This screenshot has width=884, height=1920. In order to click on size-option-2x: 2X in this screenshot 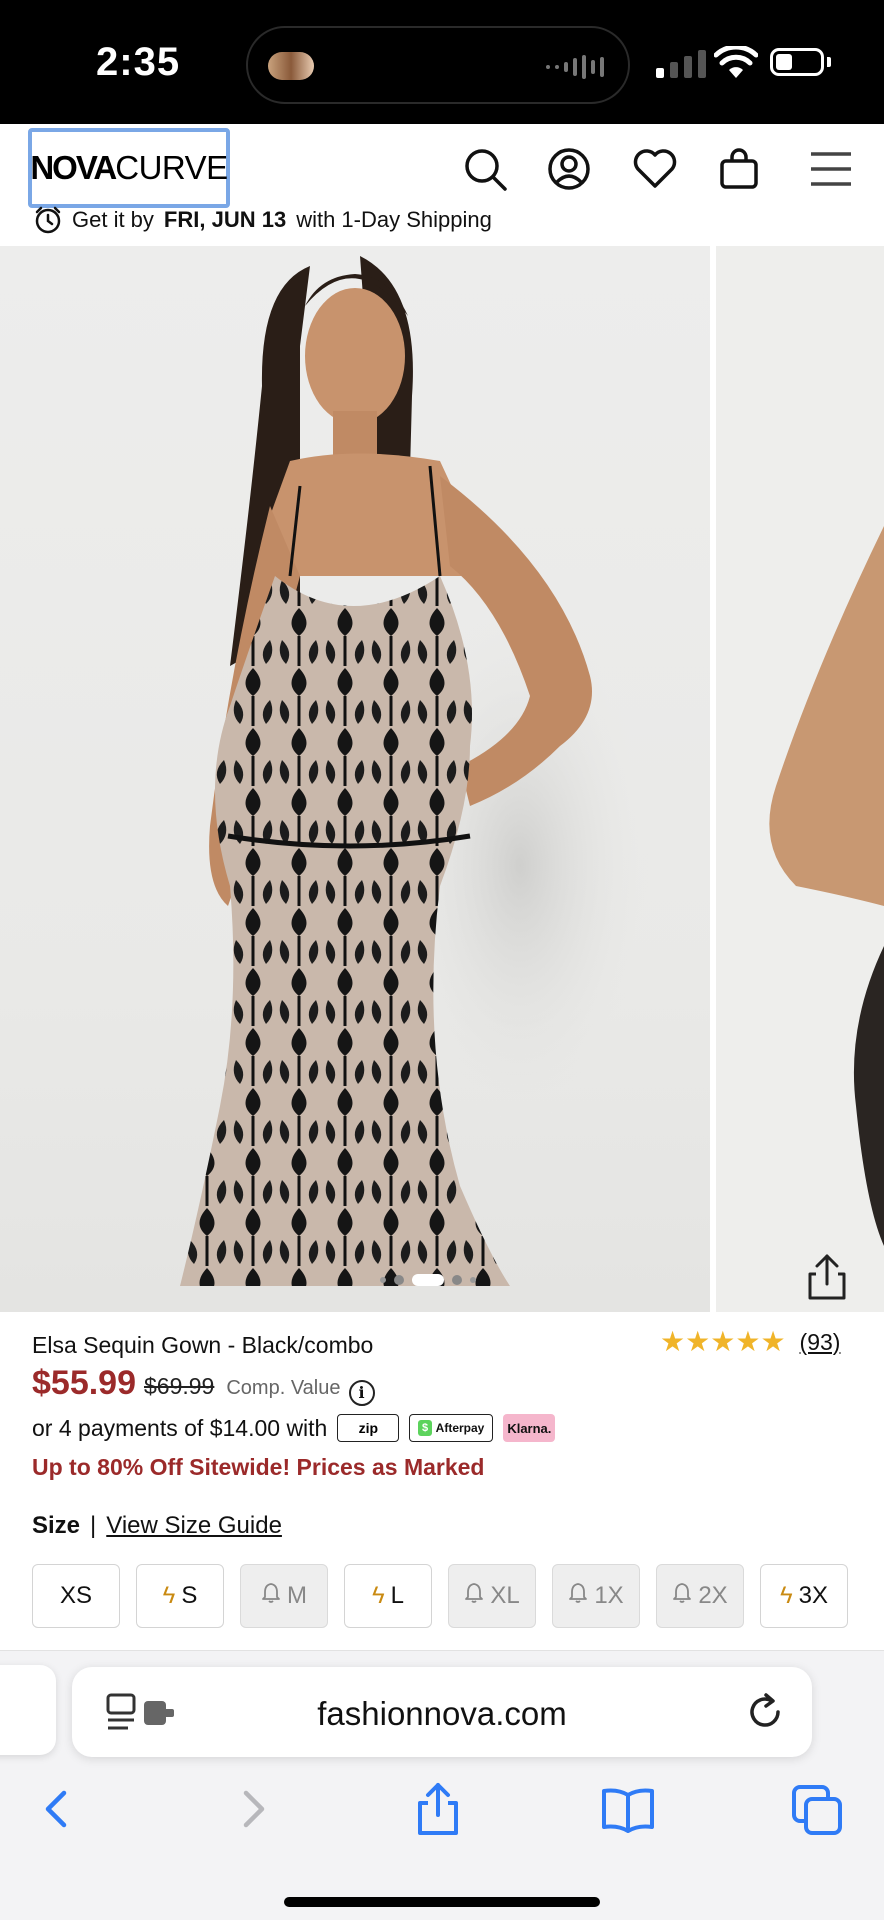, I will do `click(700, 1596)`.